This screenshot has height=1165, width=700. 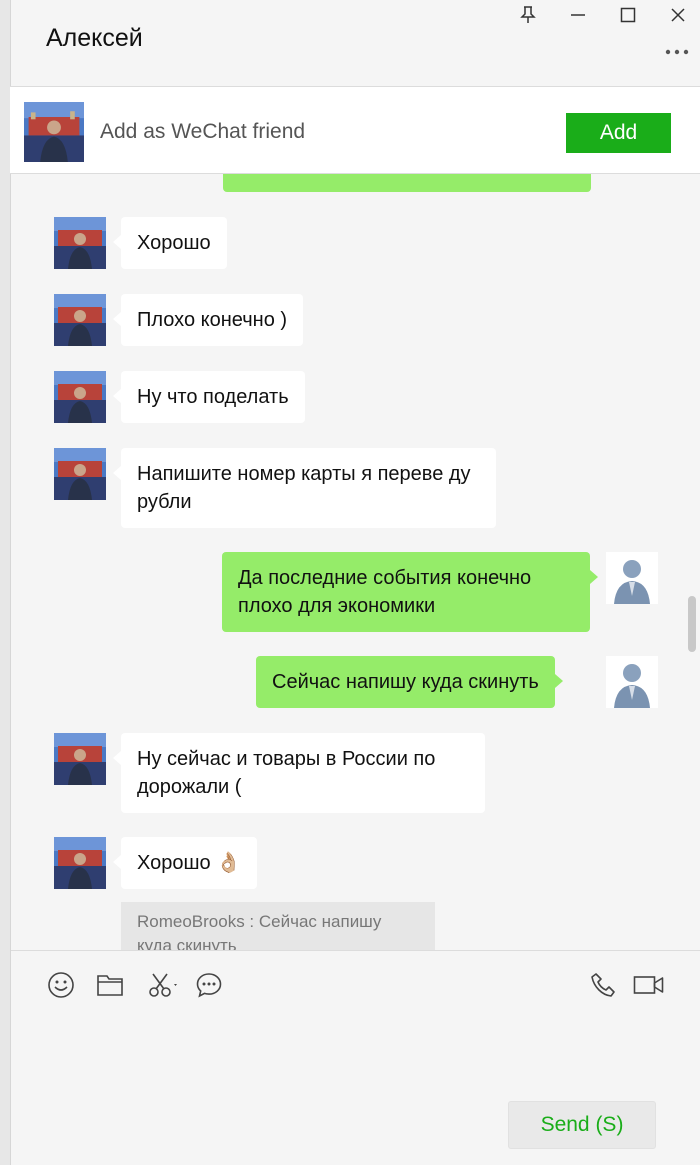 What do you see at coordinates (164, 985) in the screenshot?
I see `scissors-icon` at bounding box center [164, 985].